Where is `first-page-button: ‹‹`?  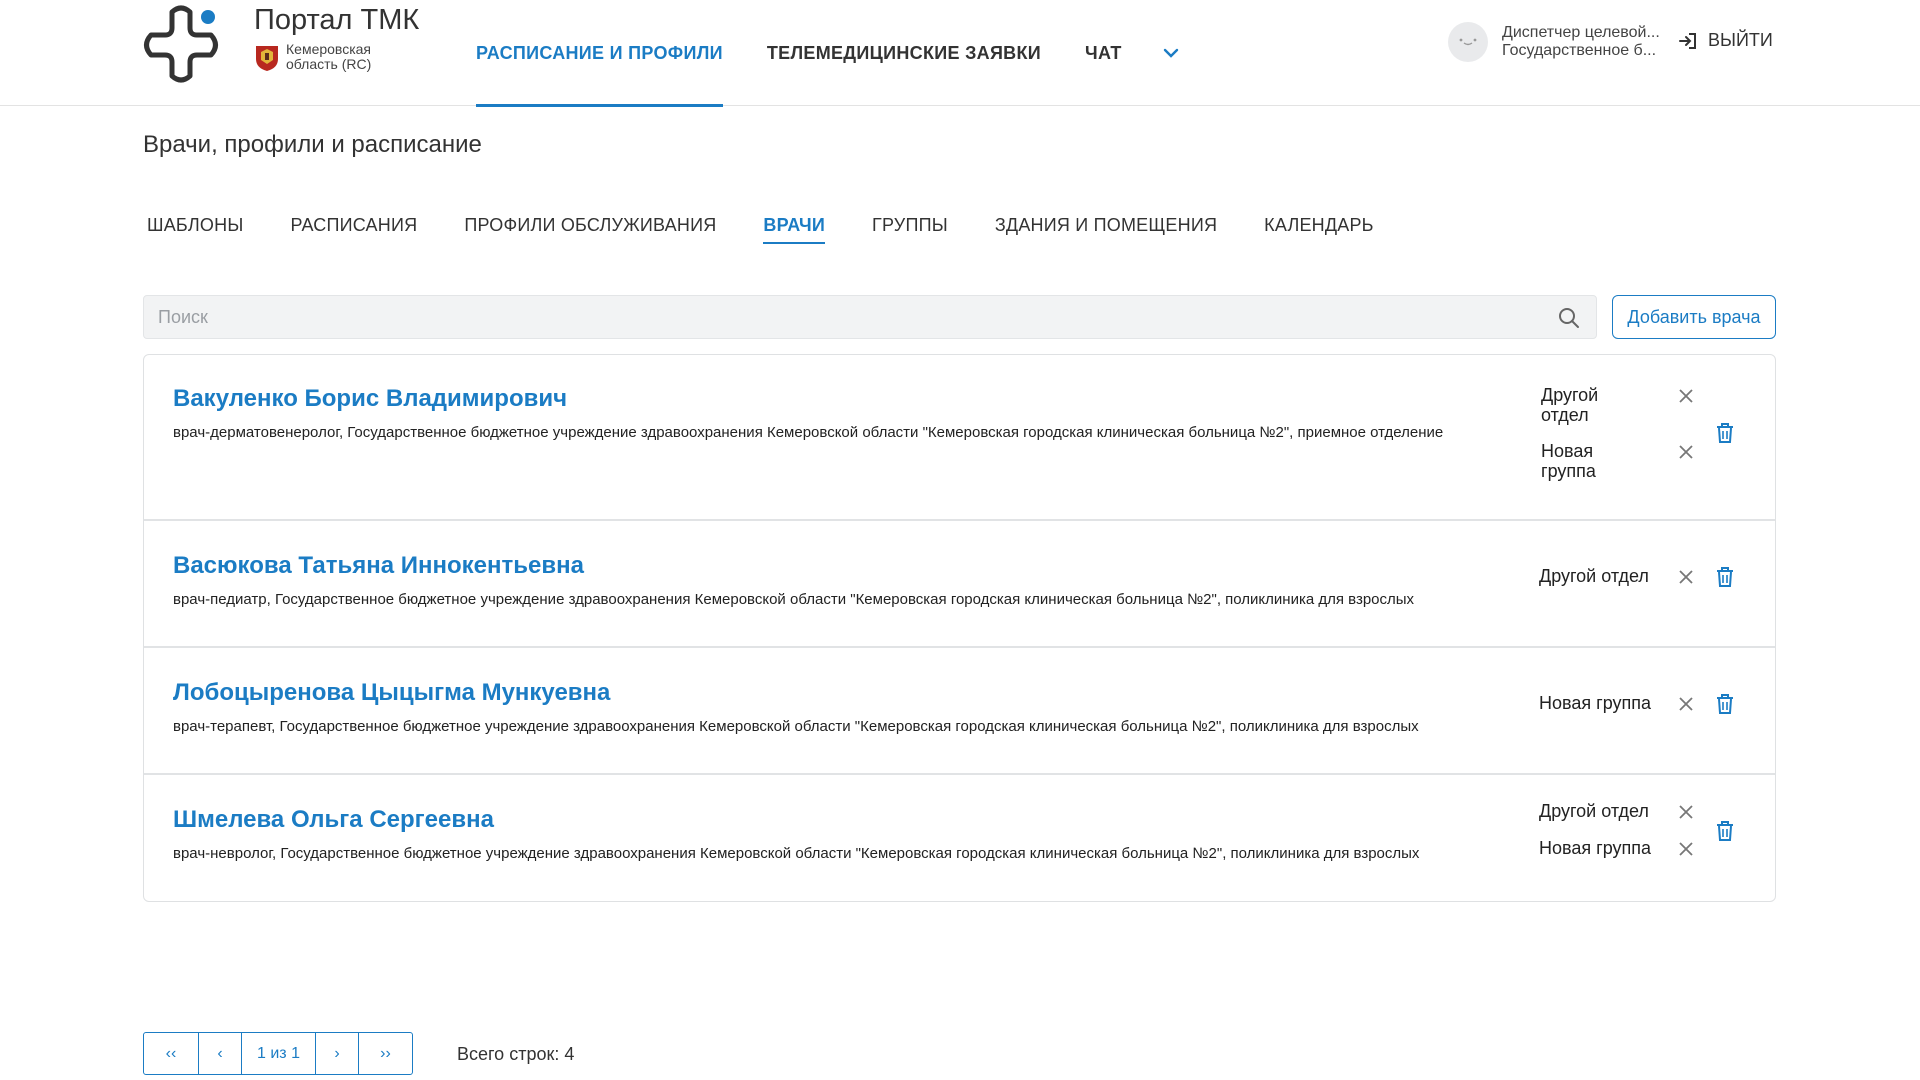 first-page-button: ‹‹ is located at coordinates (171, 1053).